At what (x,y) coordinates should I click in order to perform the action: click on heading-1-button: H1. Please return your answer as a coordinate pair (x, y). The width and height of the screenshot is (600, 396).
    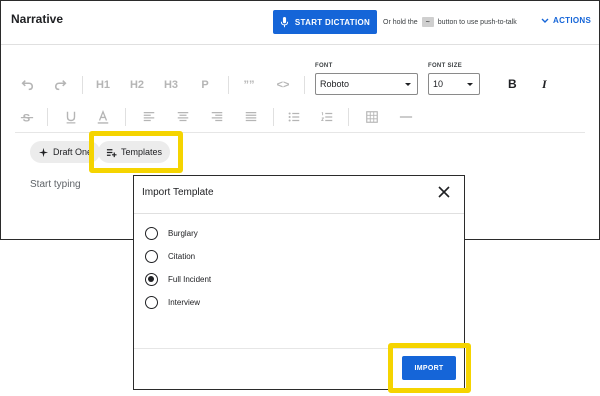
    Looking at the image, I should click on (103, 85).